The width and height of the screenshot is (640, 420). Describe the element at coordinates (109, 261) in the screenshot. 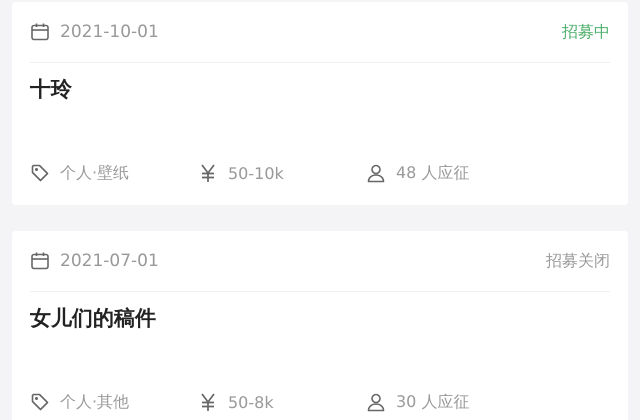

I see `post-date: 2021-07-01` at that location.